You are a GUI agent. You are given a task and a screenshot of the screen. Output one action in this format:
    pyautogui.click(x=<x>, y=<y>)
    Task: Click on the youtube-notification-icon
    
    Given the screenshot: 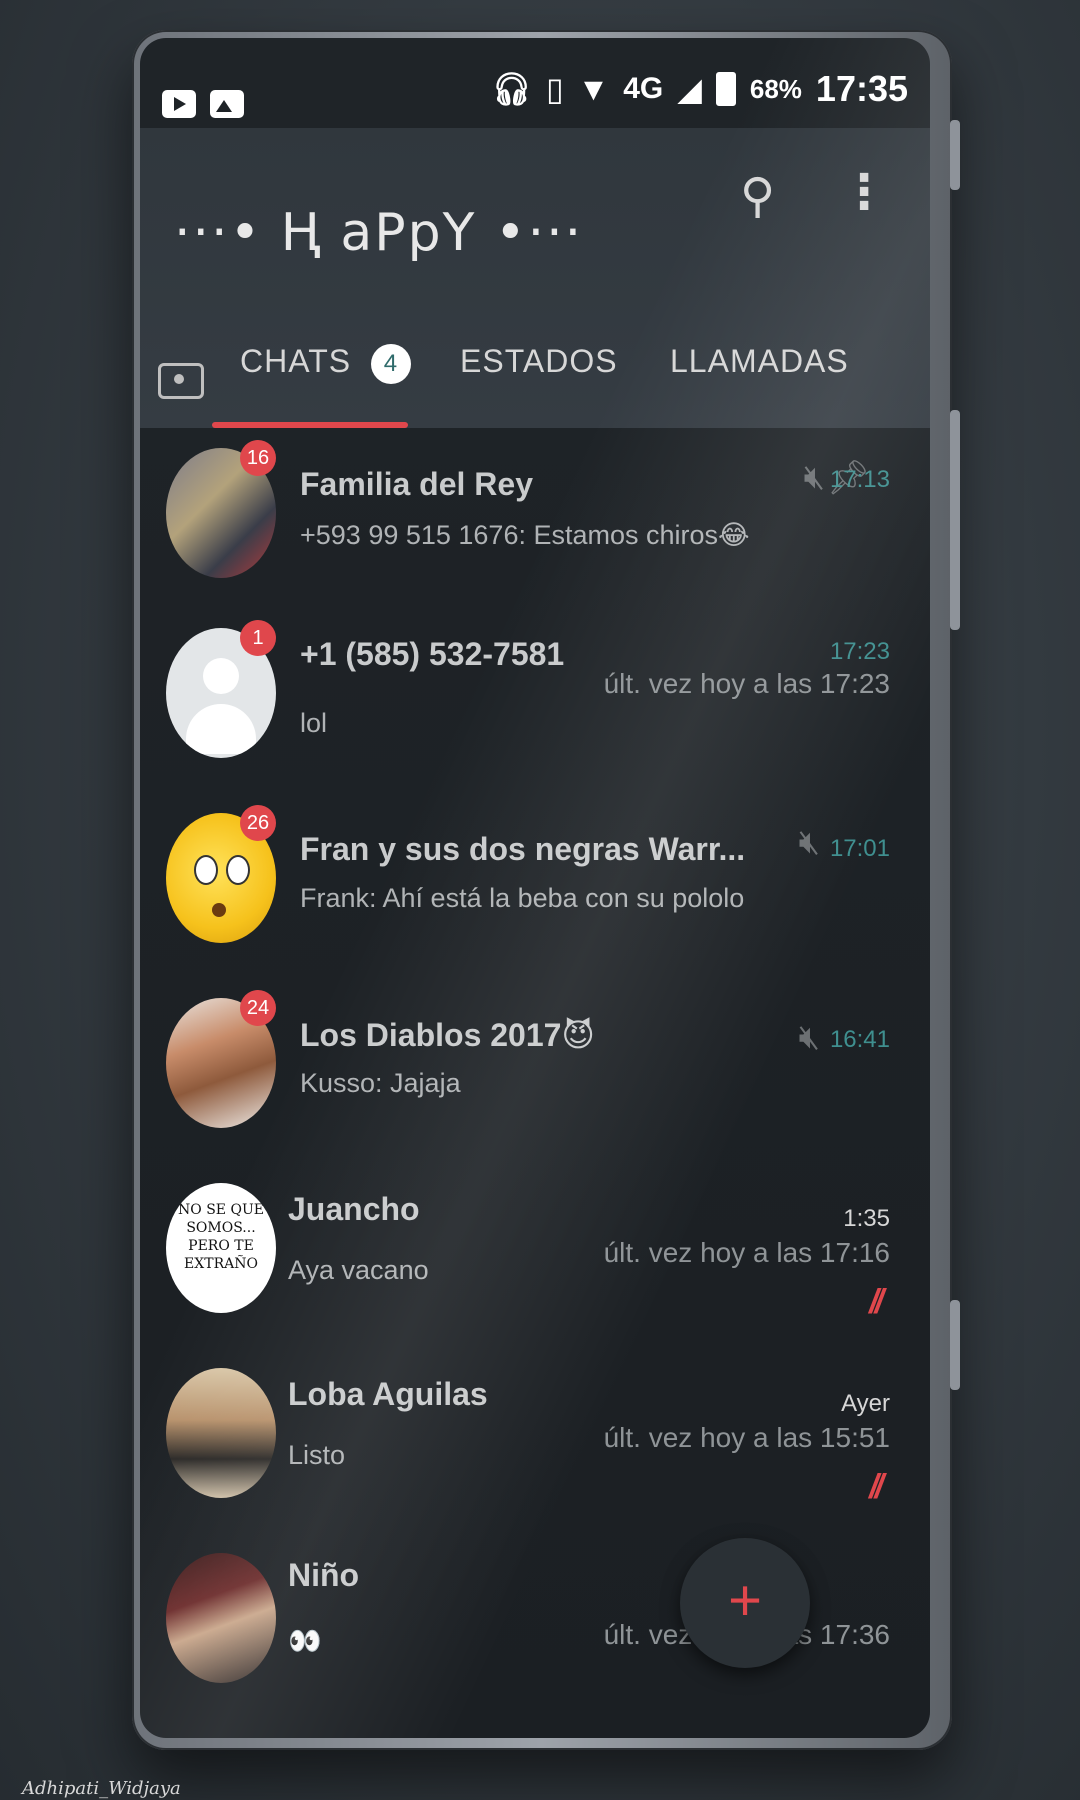 What is the action you would take?
    pyautogui.click(x=179, y=104)
    